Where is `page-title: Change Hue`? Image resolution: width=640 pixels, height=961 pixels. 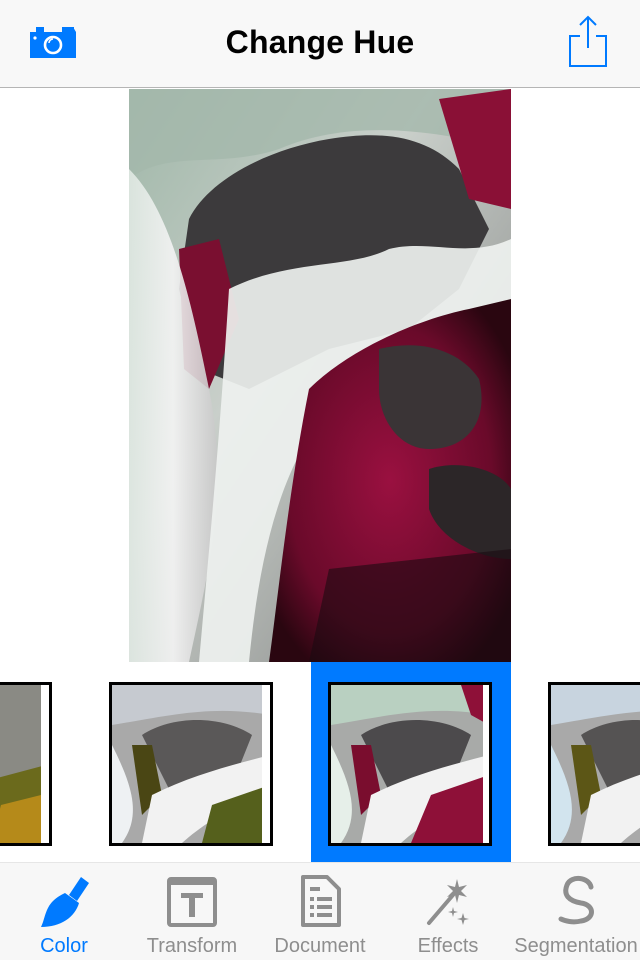 page-title: Change Hue is located at coordinates (320, 42).